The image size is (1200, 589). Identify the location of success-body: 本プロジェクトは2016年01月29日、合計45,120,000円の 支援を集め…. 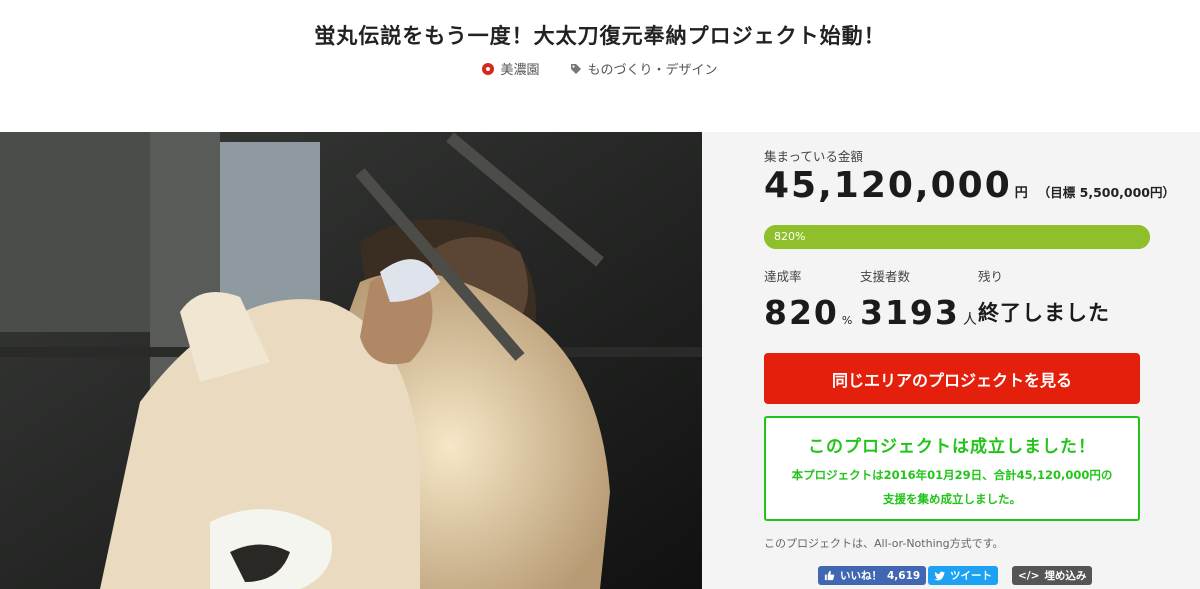
(952, 487).